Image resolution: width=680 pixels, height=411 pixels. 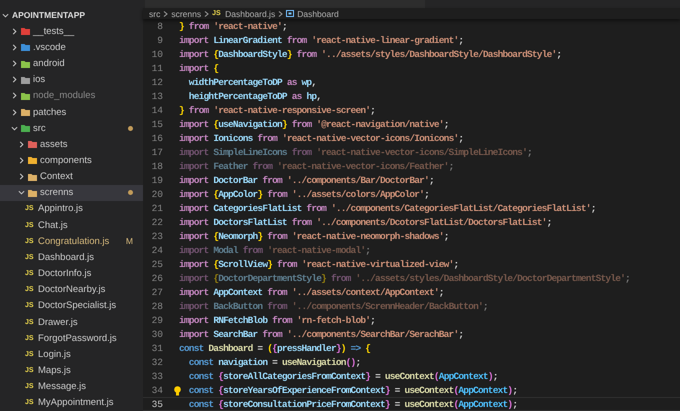 What do you see at coordinates (71, 176) in the screenshot?
I see `folder-item: Context` at bounding box center [71, 176].